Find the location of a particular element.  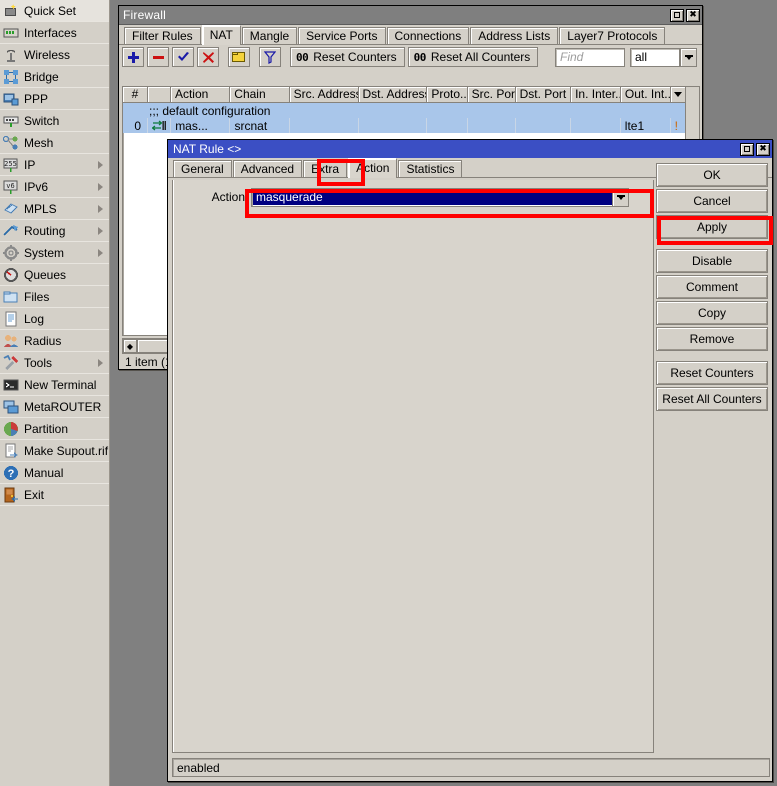

sidebar-item-files: Files is located at coordinates (54, 297).